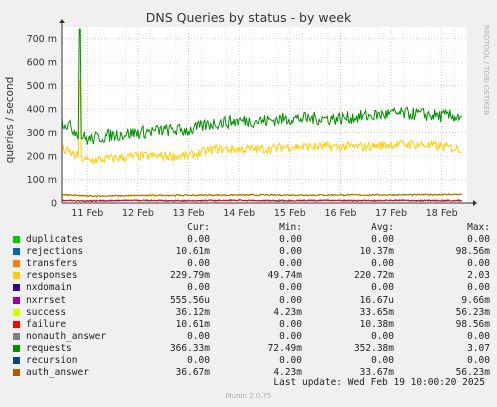 Image resolution: width=497 pixels, height=407 pixels. Describe the element at coordinates (250, 228) in the screenshot. I see `legend-header-row: Cur: Min: Avg: Max:` at that location.